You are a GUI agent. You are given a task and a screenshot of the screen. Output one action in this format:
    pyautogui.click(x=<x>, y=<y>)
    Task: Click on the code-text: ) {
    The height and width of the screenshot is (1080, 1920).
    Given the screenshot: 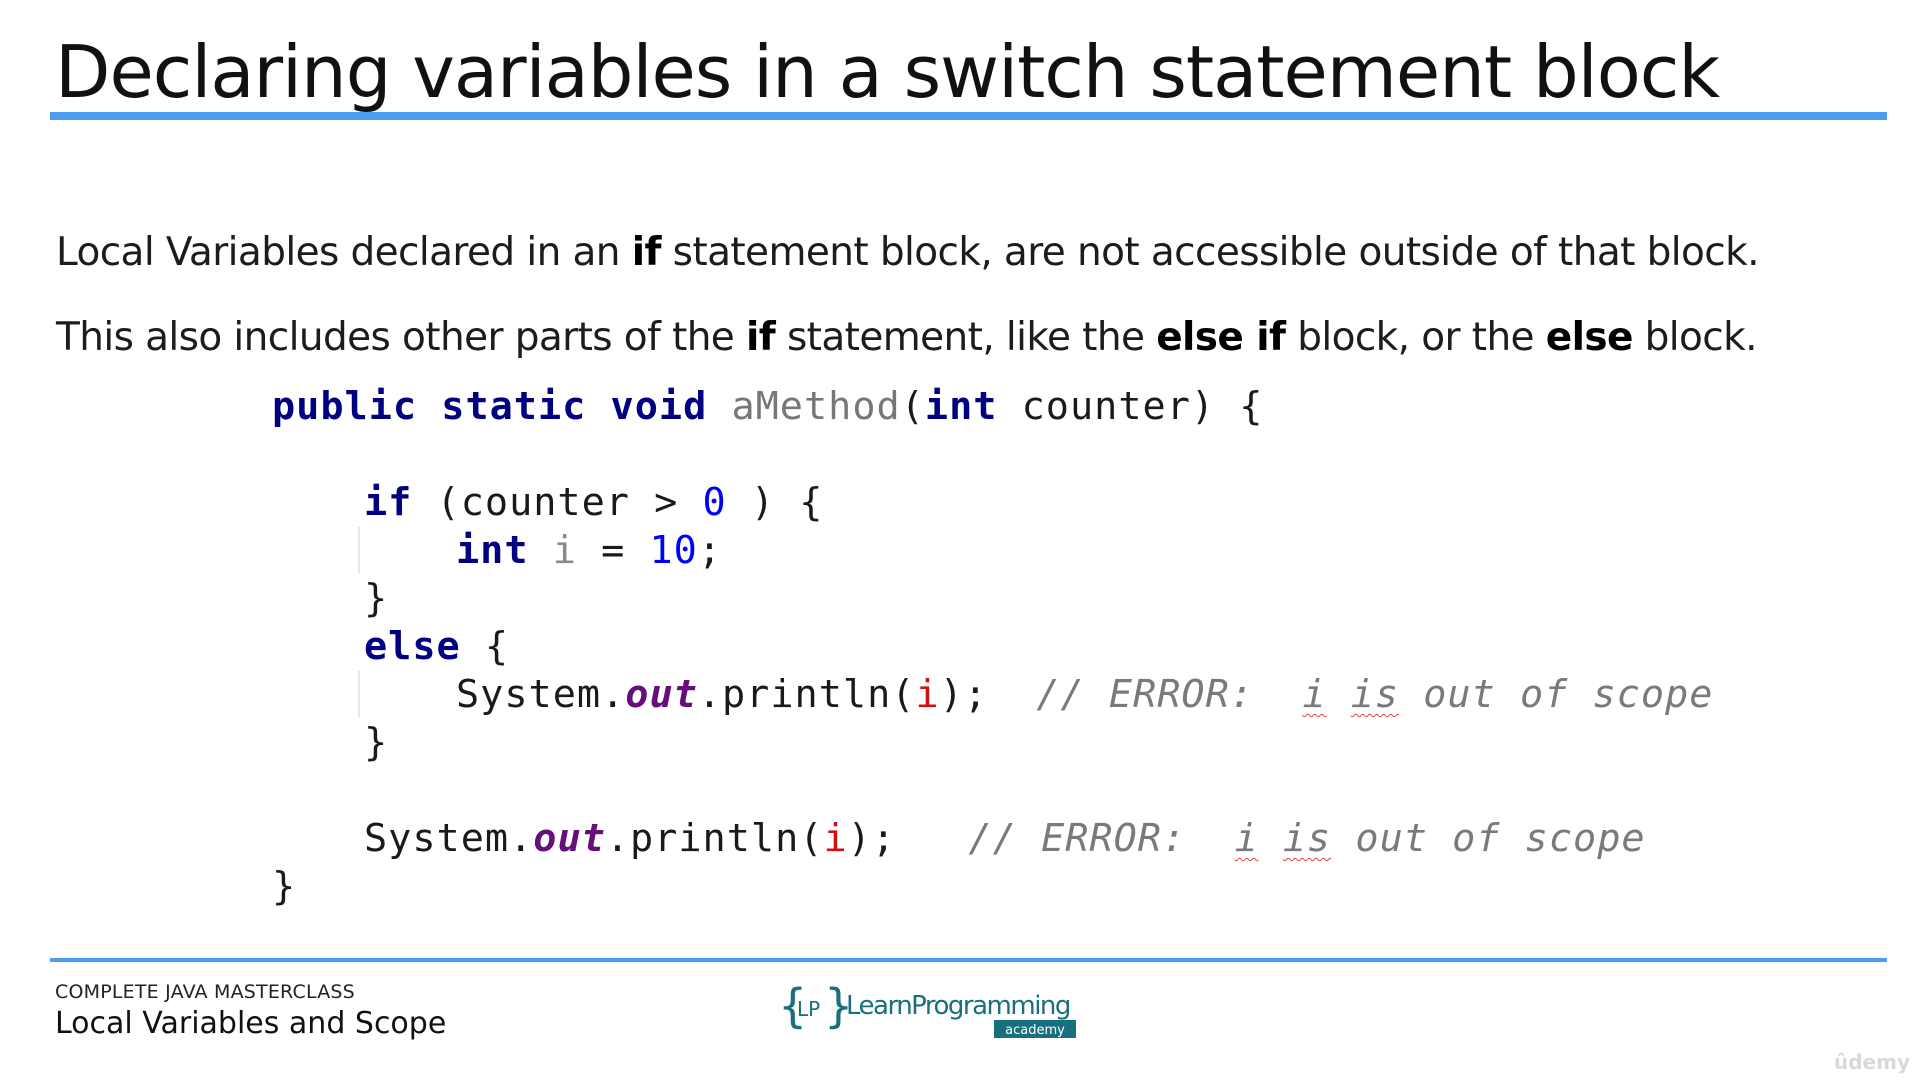 What is the action you would take?
    pyautogui.click(x=775, y=502)
    